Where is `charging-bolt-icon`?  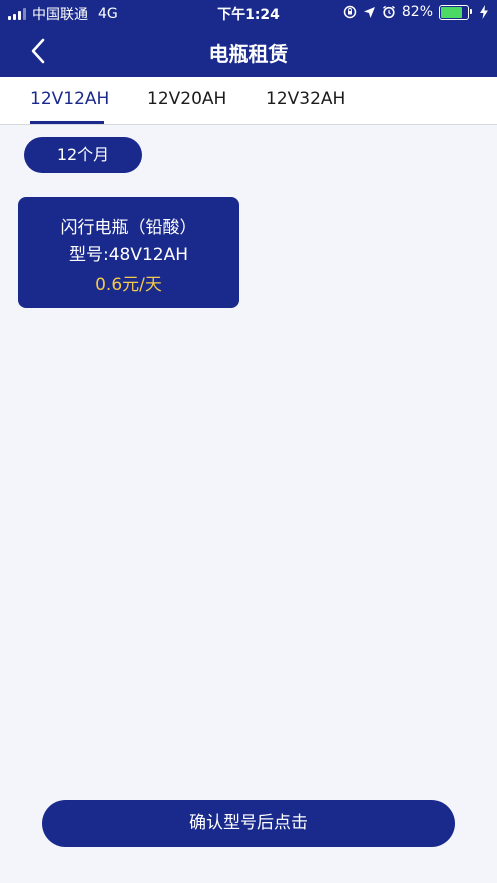 charging-bolt-icon is located at coordinates (484, 12).